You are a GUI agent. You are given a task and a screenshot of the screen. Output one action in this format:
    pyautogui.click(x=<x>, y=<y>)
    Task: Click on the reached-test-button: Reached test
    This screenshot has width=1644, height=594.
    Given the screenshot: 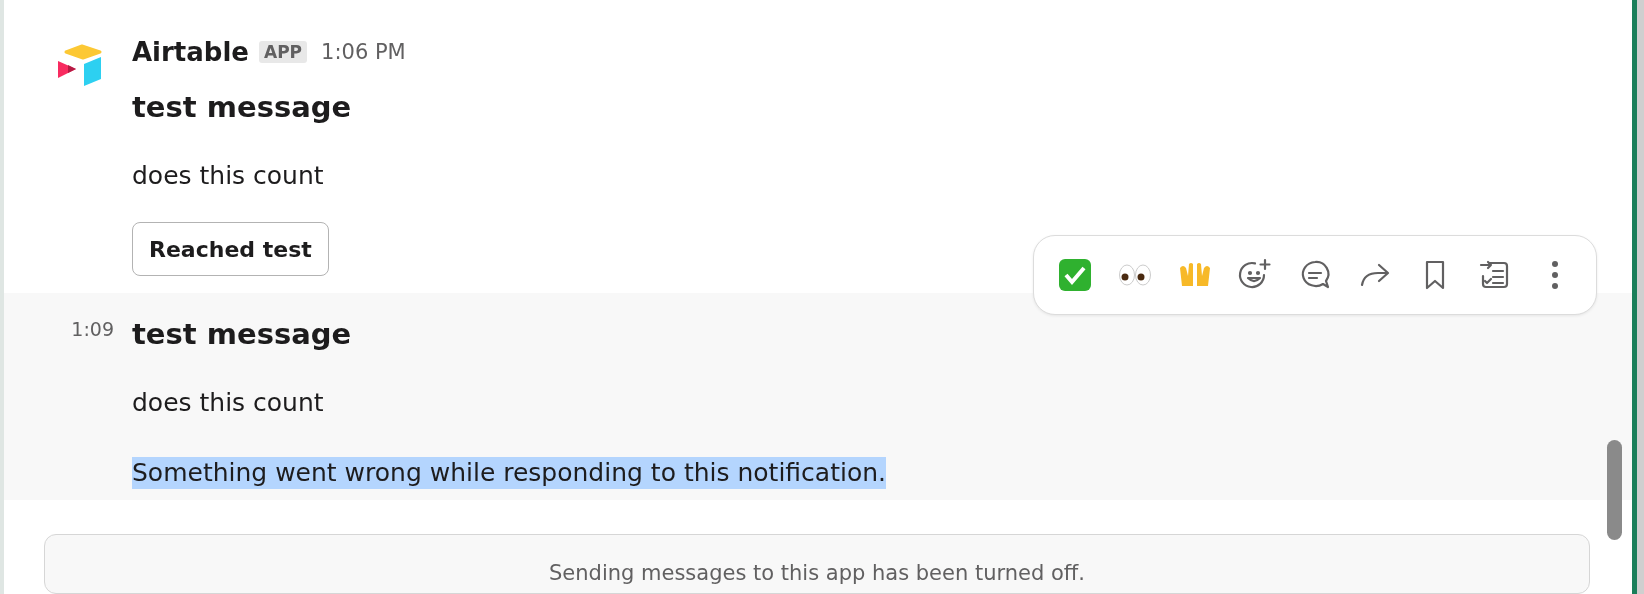 What is the action you would take?
    pyautogui.click(x=230, y=249)
    